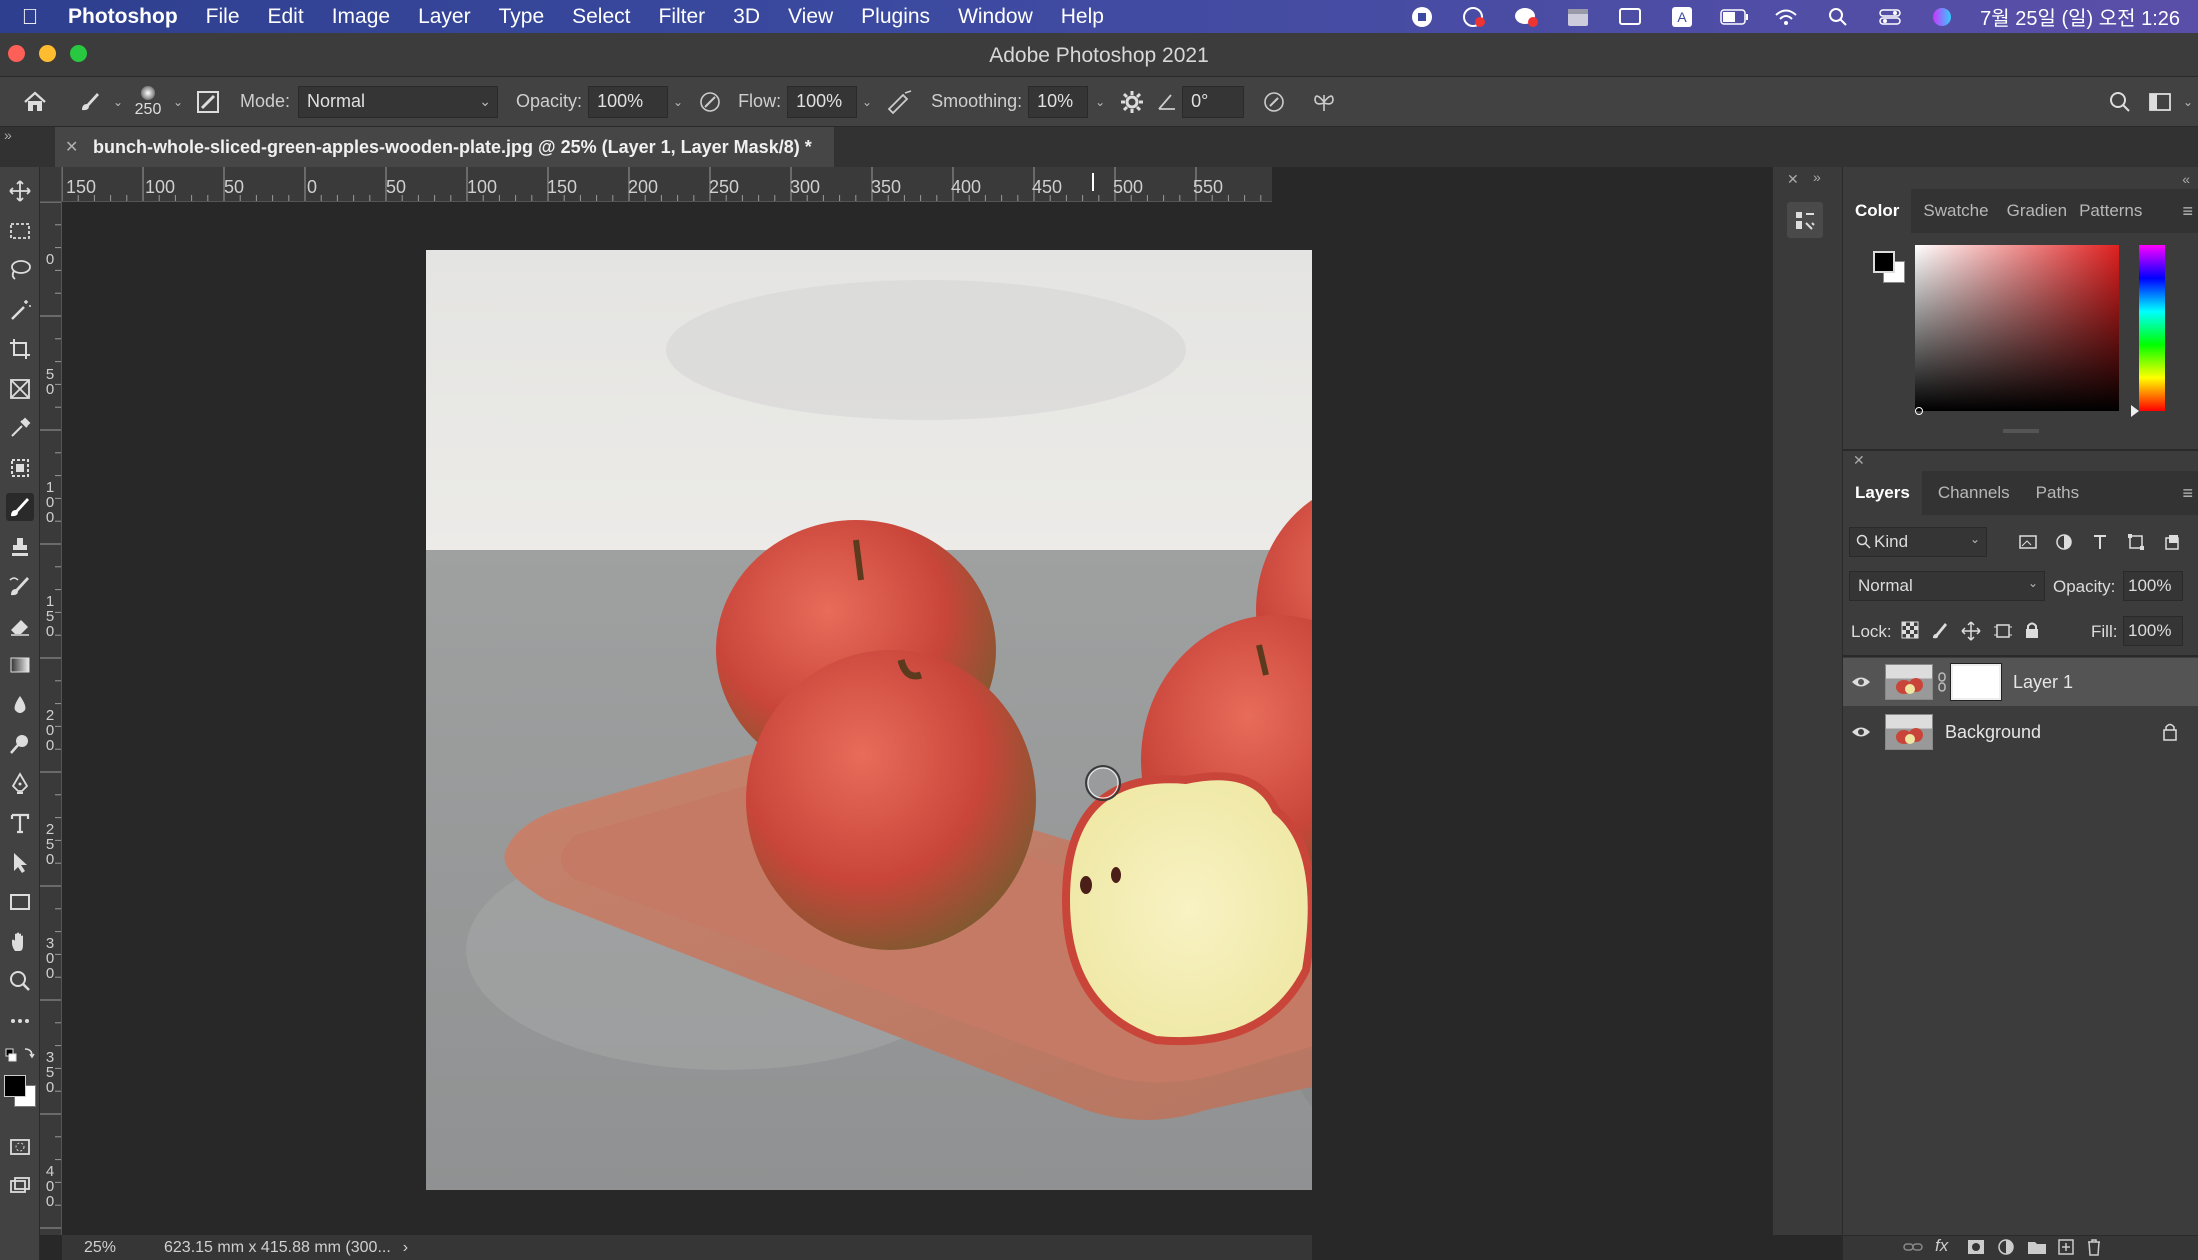 Image resolution: width=2198 pixels, height=1260 pixels. What do you see at coordinates (2021, 431) in the screenshot?
I see `panel-resize-grip` at bounding box center [2021, 431].